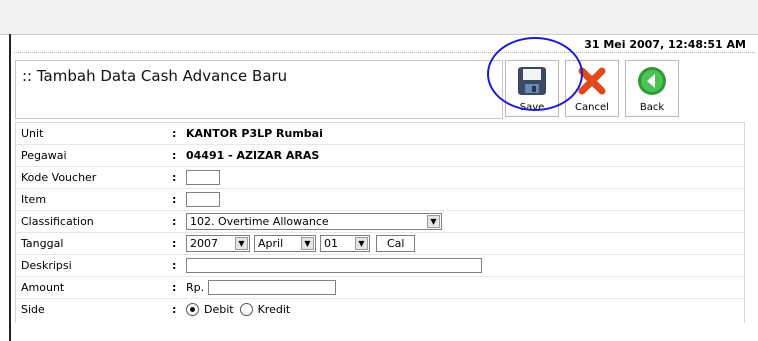  What do you see at coordinates (155, 76) in the screenshot?
I see `page-title: :: Tambah Data Cash Advance Baru` at bounding box center [155, 76].